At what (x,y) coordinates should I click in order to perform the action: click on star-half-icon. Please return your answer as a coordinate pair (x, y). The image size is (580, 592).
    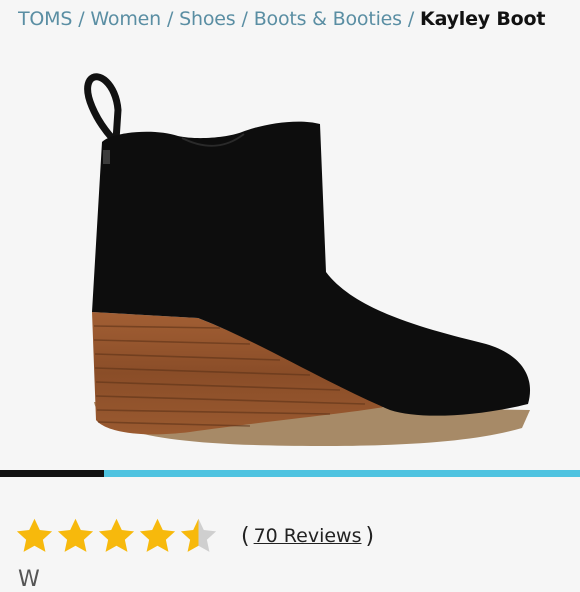
    Looking at the image, I should click on (198, 535).